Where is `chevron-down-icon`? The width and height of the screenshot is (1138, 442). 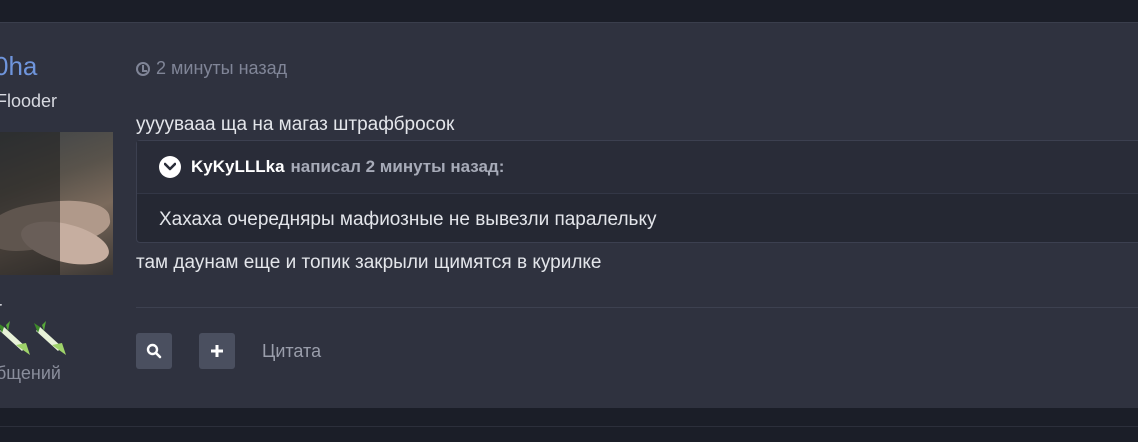
chevron-down-icon is located at coordinates (170, 167).